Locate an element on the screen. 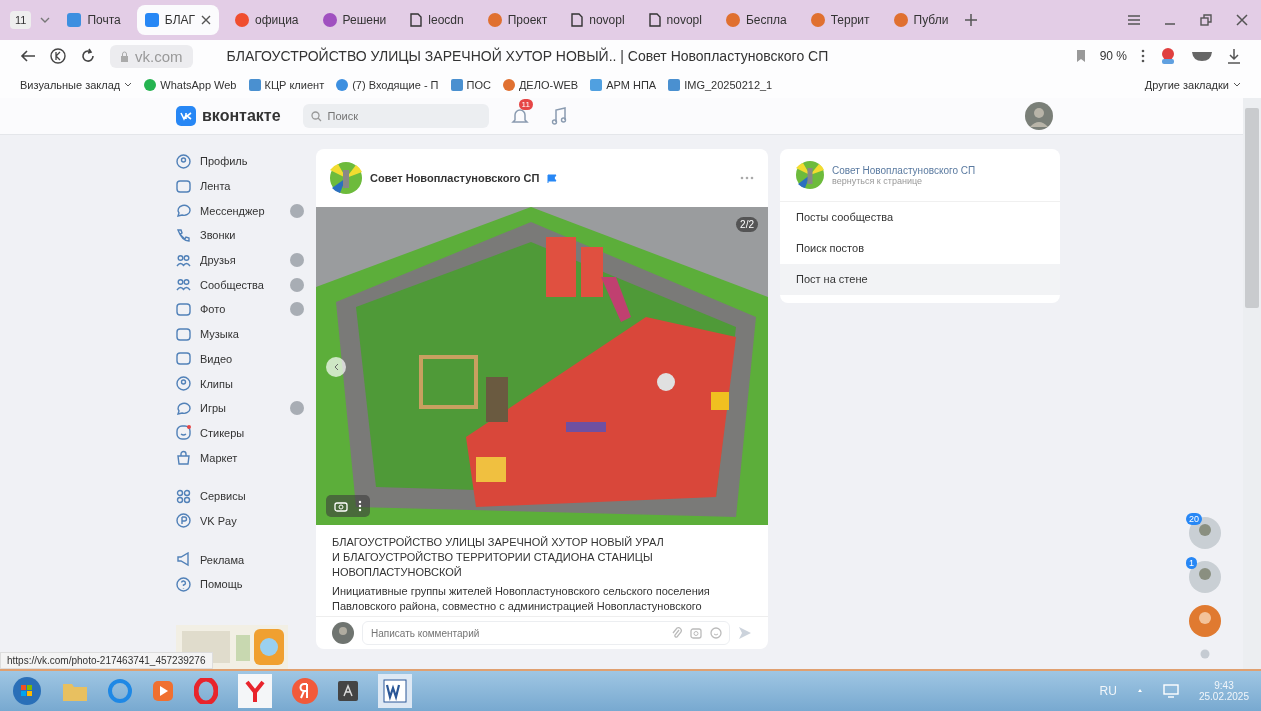  unread-count: 20 is located at coordinates (1194, 519).